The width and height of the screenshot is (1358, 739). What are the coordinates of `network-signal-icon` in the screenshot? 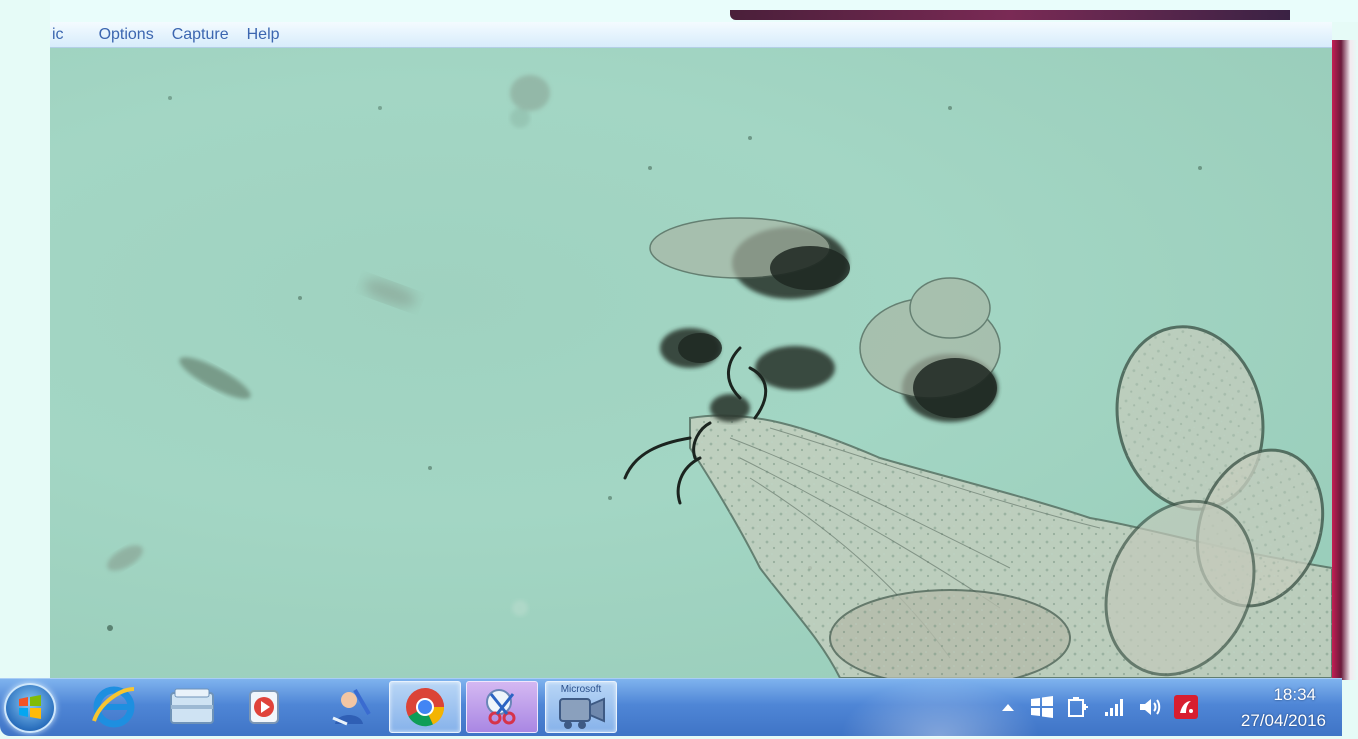 It's located at (1114, 707).